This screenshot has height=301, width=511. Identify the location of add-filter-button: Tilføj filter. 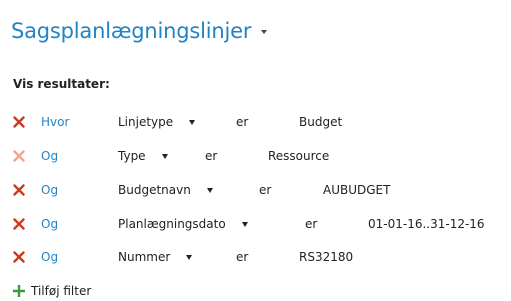
(52, 291).